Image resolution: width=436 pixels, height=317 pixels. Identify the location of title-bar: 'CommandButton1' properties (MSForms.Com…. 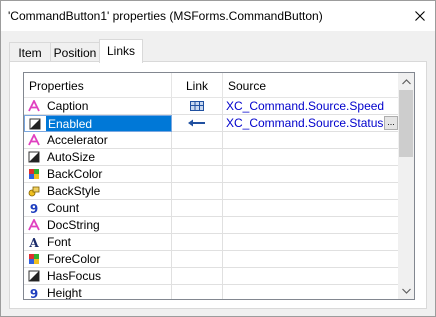
(218, 16).